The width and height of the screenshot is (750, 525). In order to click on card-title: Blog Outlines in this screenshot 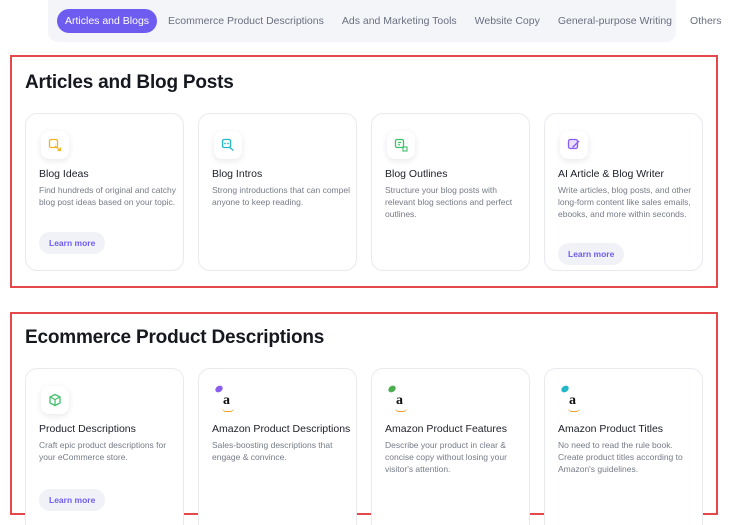, I will do `click(416, 174)`.